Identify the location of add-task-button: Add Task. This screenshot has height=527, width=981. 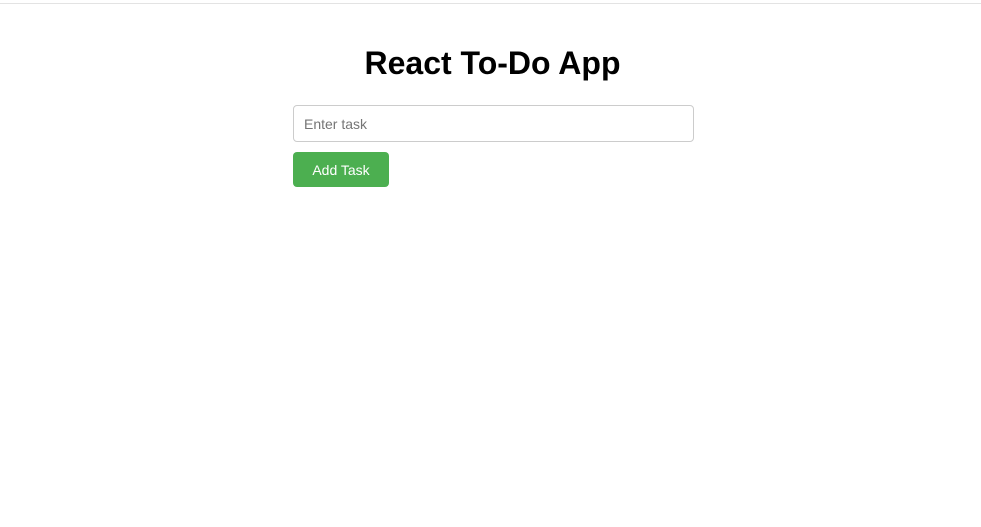
(341, 169).